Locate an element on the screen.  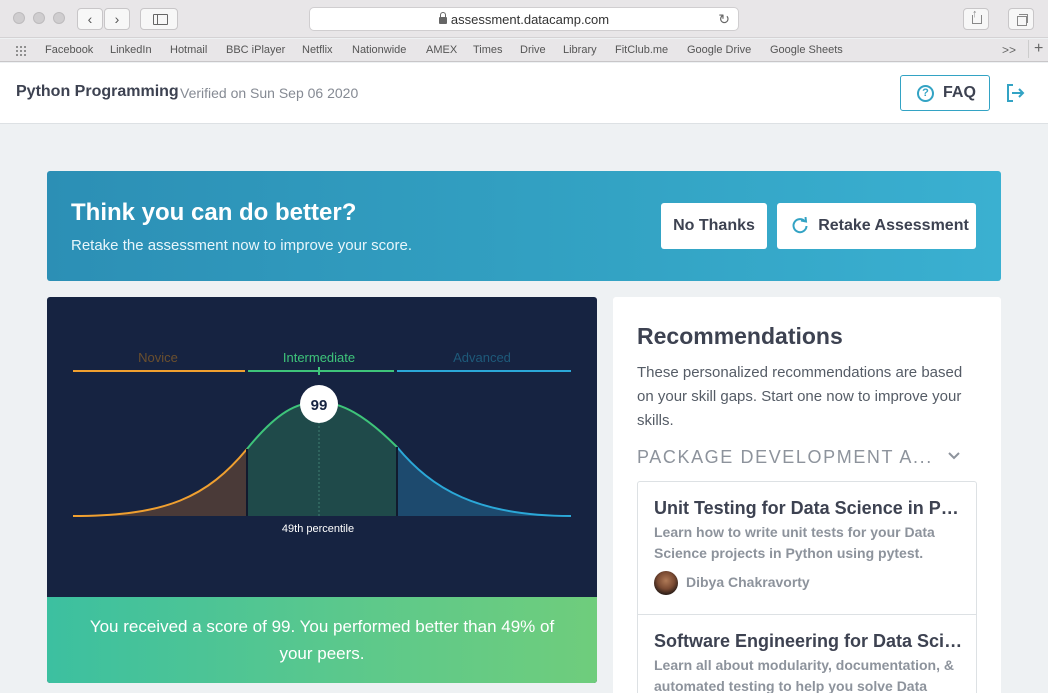
back-button: ‹ is located at coordinates (90, 19).